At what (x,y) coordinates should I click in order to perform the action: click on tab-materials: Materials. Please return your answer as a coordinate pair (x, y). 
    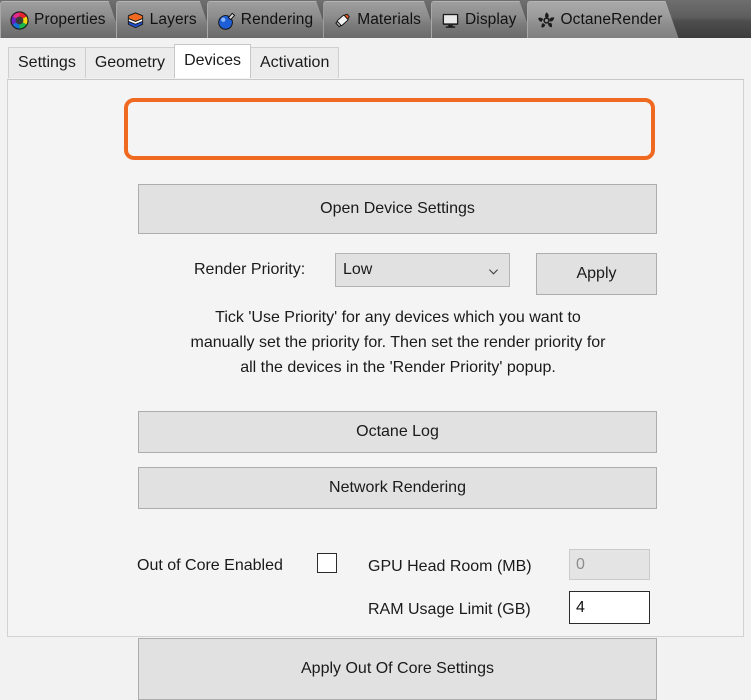
    Looking at the image, I should click on (380, 19).